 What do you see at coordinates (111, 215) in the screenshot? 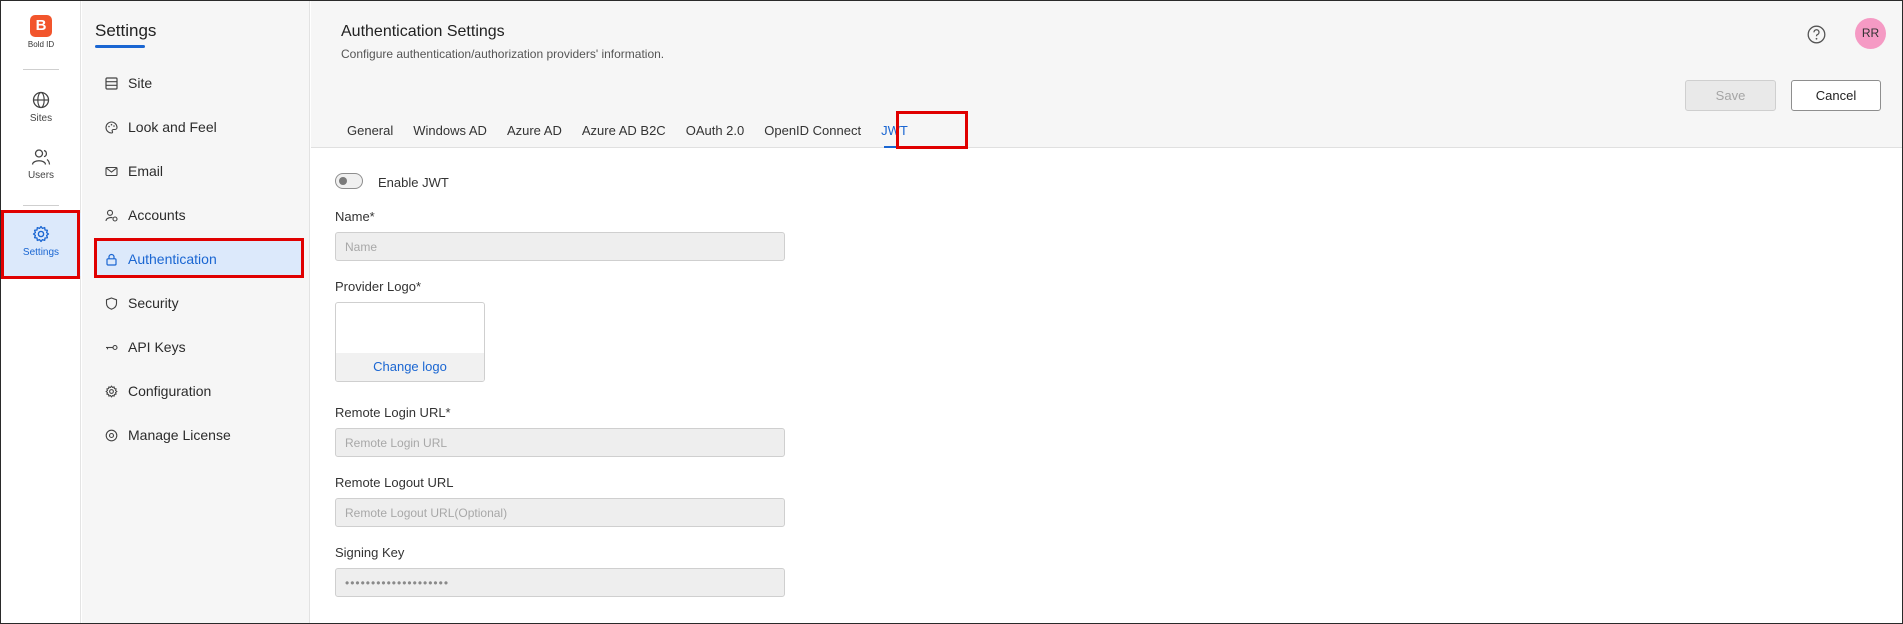
I see `accounts-icon` at bounding box center [111, 215].